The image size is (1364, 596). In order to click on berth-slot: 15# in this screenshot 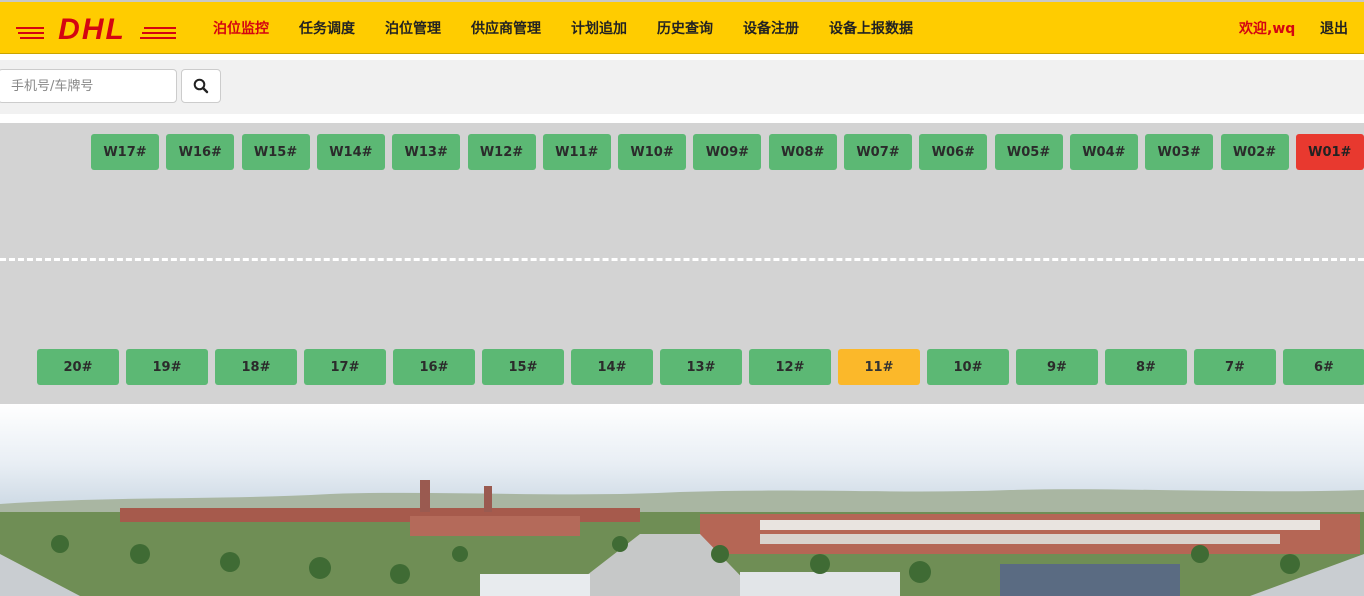, I will do `click(523, 367)`.